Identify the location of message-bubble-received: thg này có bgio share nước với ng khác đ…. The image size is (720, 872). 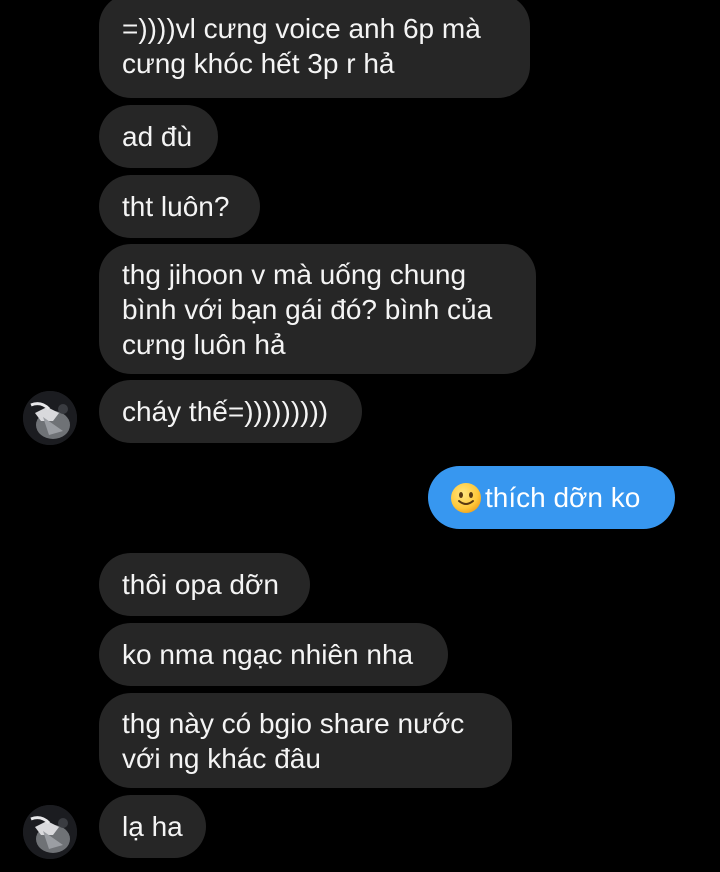
(305, 740).